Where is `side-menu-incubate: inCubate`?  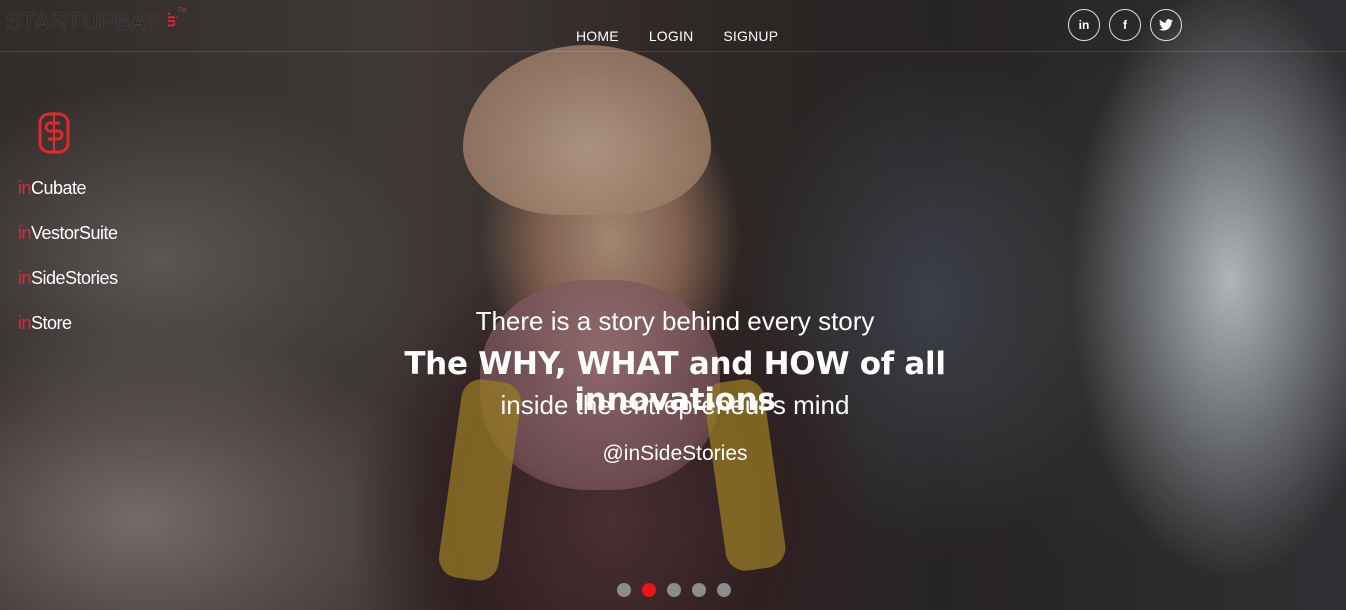
side-menu-incubate: inCubate is located at coordinates (68, 189).